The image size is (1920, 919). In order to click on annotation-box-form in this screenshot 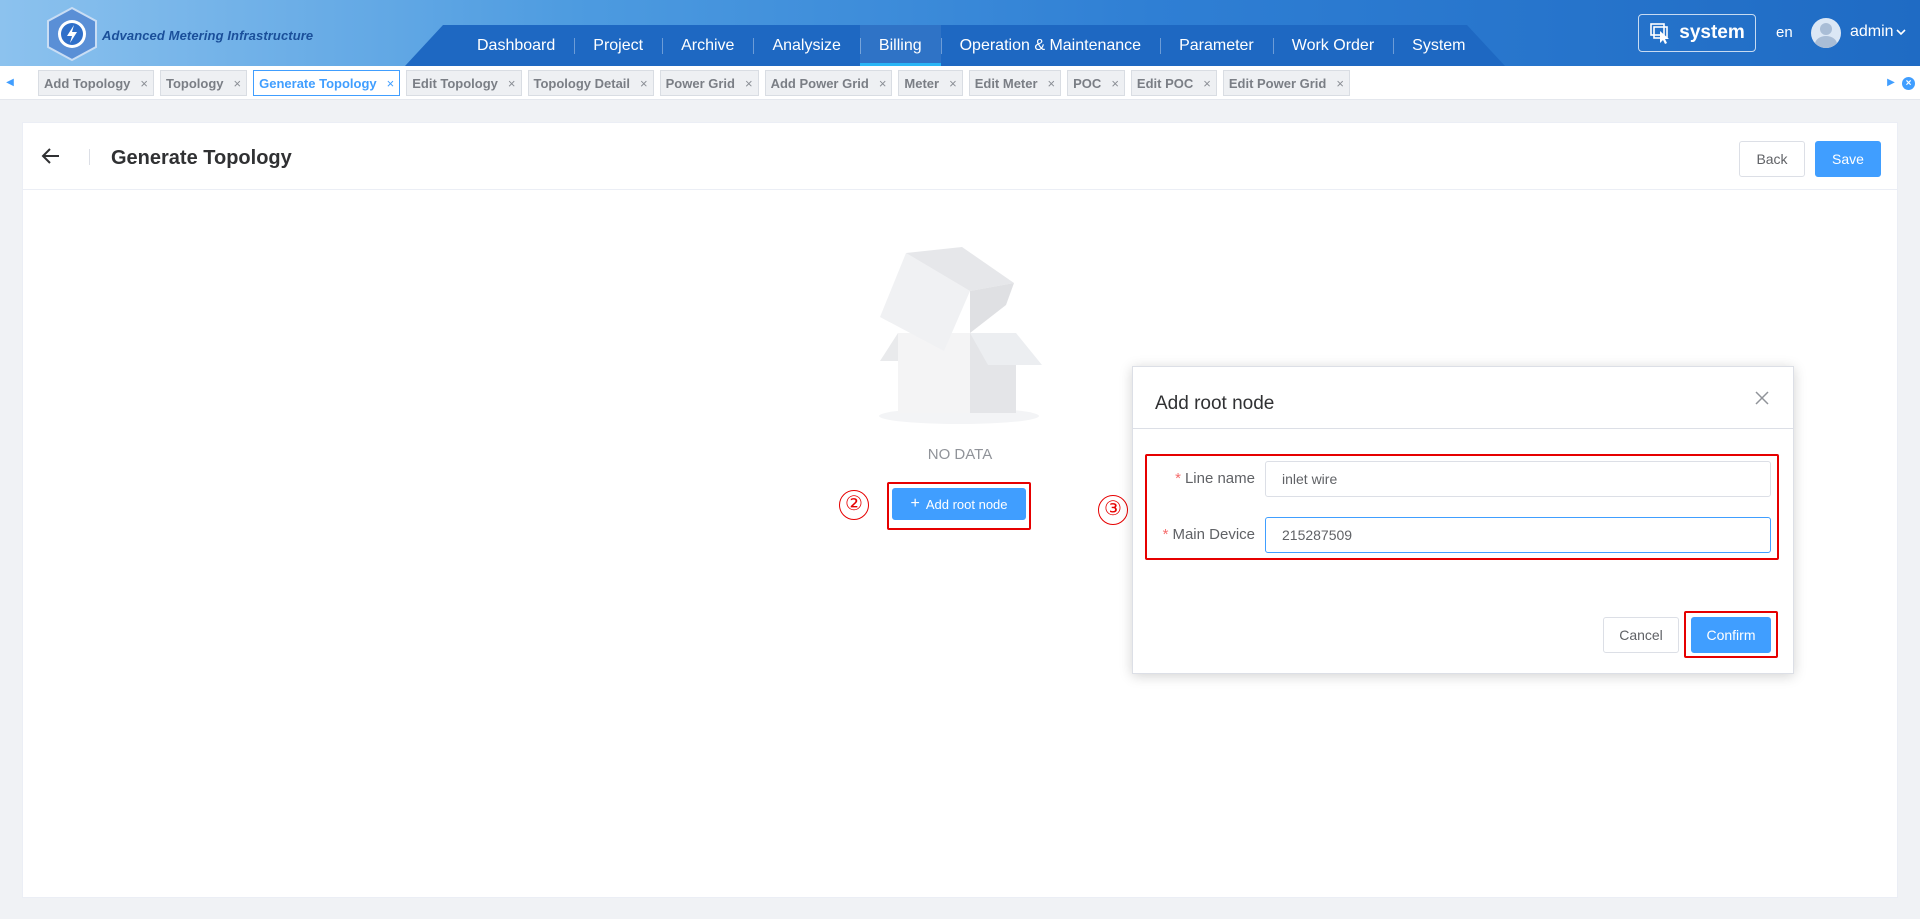, I will do `click(1462, 507)`.